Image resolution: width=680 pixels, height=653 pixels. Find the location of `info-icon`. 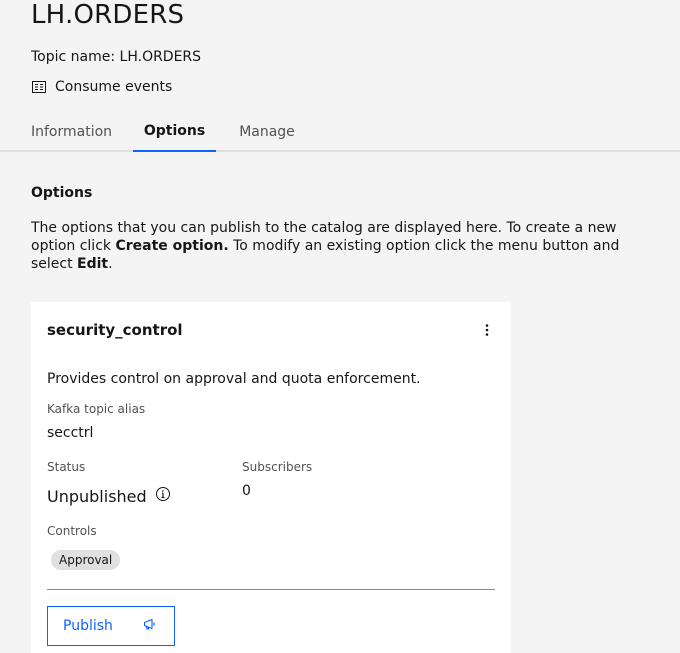

info-icon is located at coordinates (163, 496).